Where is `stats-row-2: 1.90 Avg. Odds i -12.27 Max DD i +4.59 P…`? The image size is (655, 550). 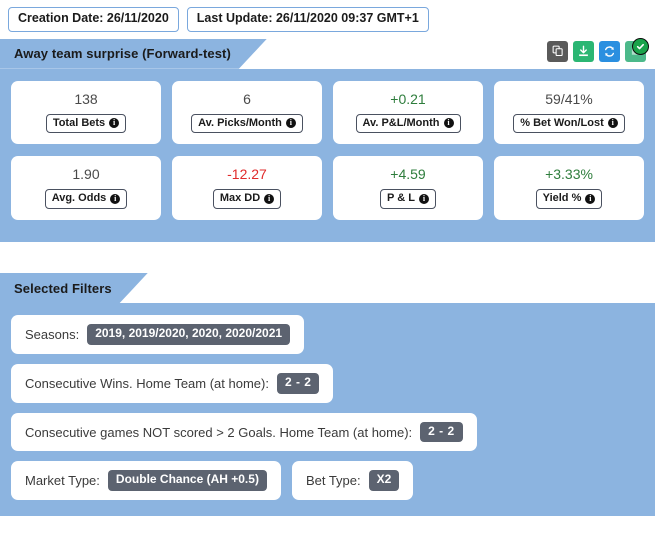 stats-row-2: 1.90 Avg. Odds i -12.27 Max DD i +4.59 P… is located at coordinates (327, 188).